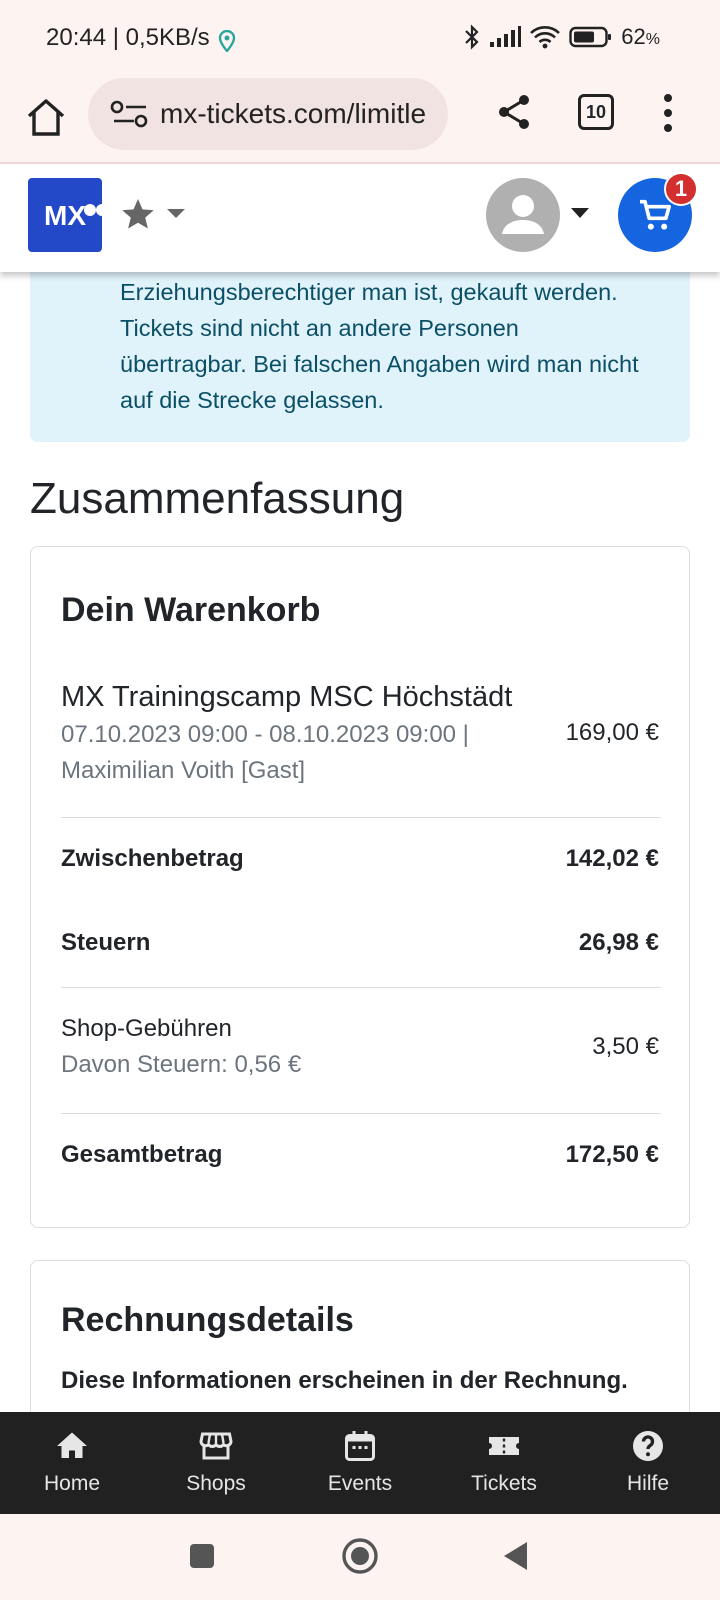 Image resolution: width=720 pixels, height=1600 pixels. Describe the element at coordinates (146, 1028) in the screenshot. I see `fees-label: Shop-Gebühren` at that location.